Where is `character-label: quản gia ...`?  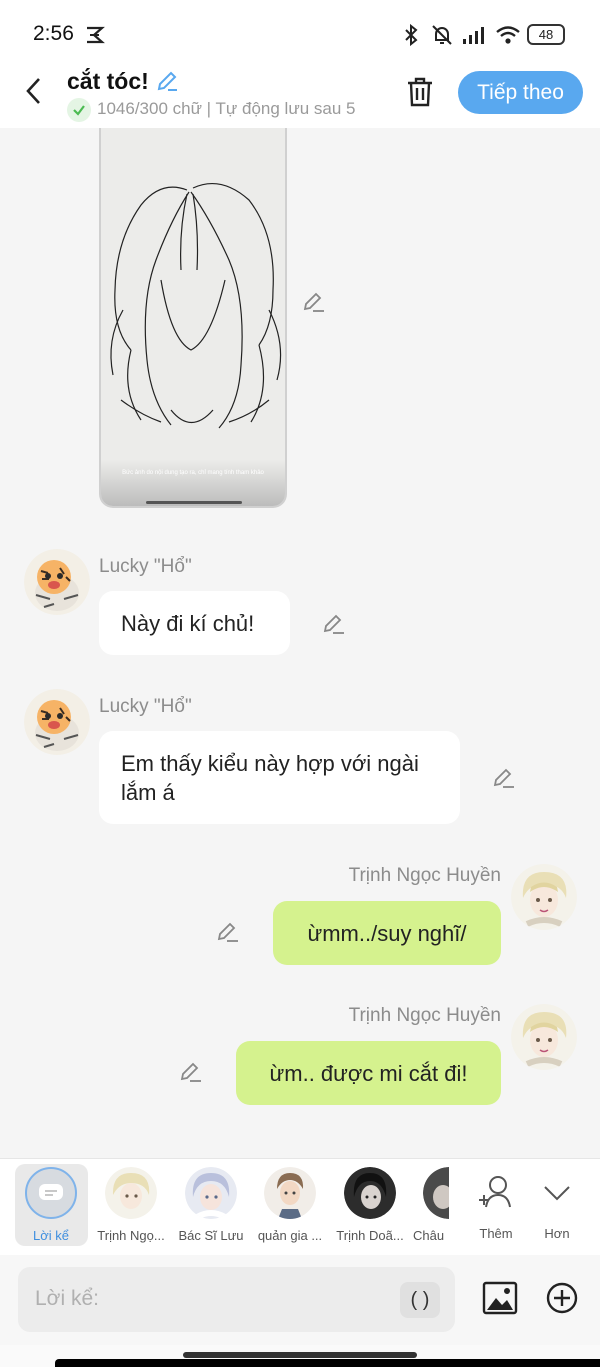 character-label: quản gia ... is located at coordinates (290, 1235).